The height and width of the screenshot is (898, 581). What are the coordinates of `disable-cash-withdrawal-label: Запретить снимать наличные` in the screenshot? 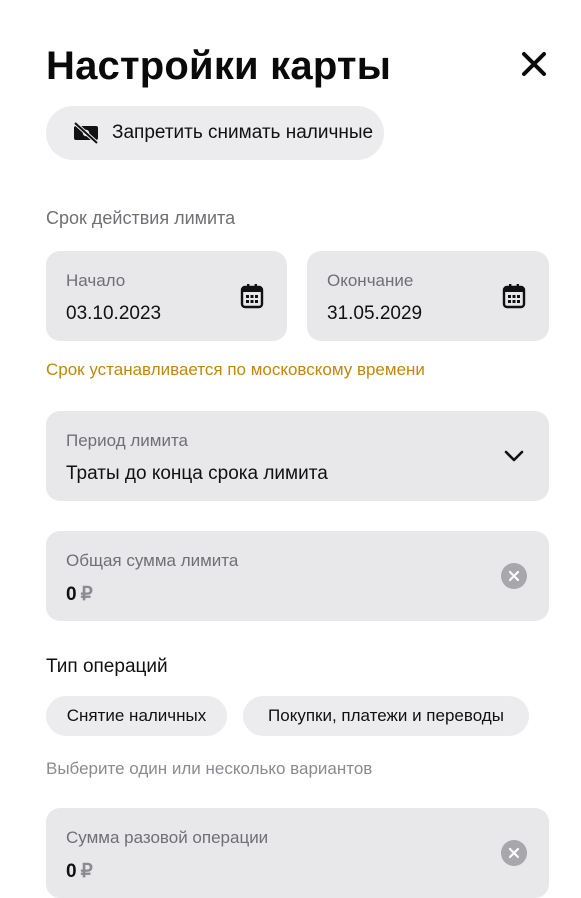 It's located at (243, 132).